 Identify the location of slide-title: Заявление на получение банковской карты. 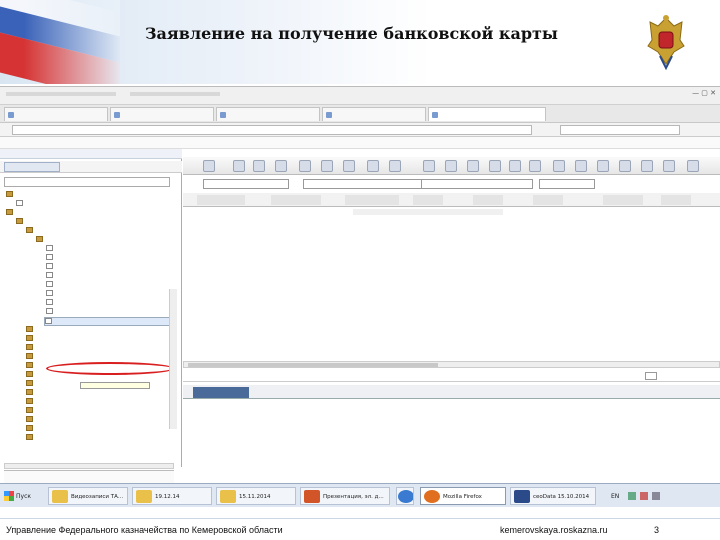
(351, 33).